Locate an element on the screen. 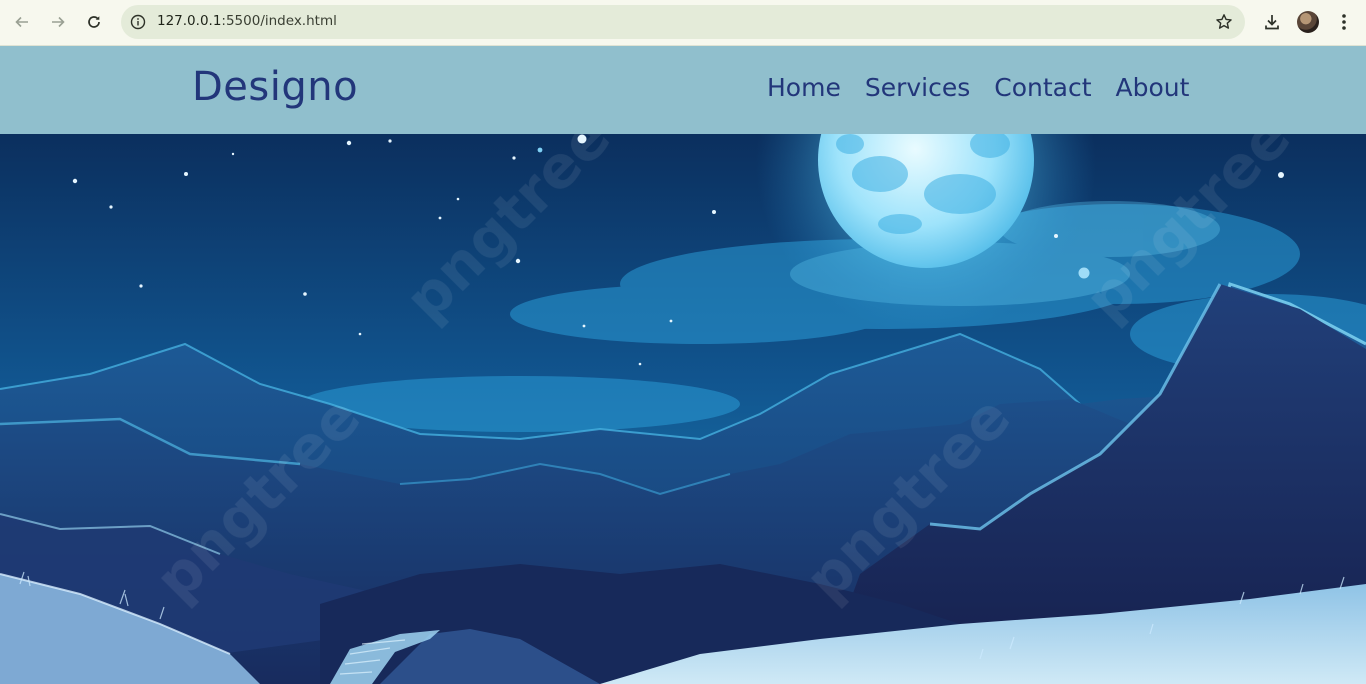 This screenshot has height=684, width=1366. browser-menu-button is located at coordinates (1344, 22).